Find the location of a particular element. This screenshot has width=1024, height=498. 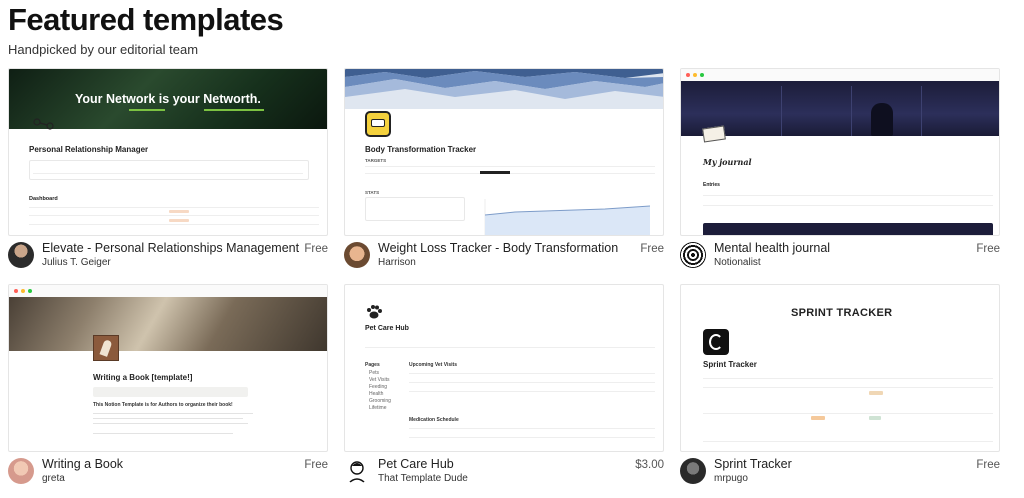

template-meta: Sprint Tracker mrpugo Free is located at coordinates (840, 474).